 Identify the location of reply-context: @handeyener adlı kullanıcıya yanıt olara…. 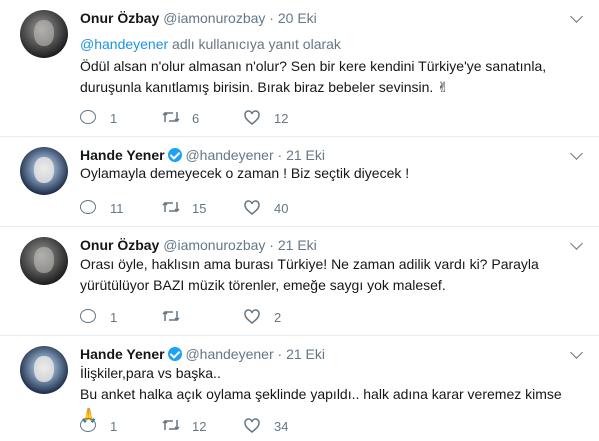
(210, 44).